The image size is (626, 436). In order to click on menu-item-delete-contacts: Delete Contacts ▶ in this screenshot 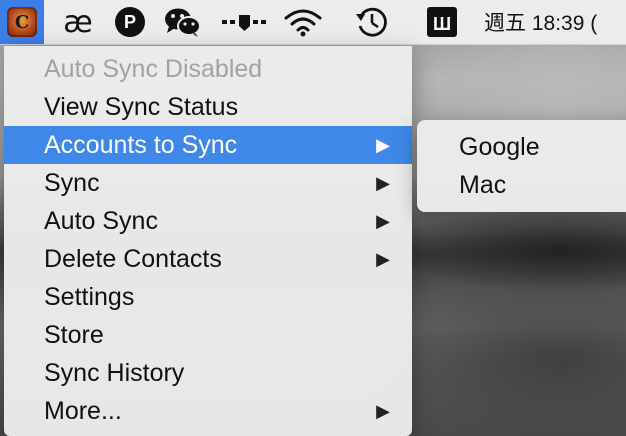, I will do `click(208, 259)`.